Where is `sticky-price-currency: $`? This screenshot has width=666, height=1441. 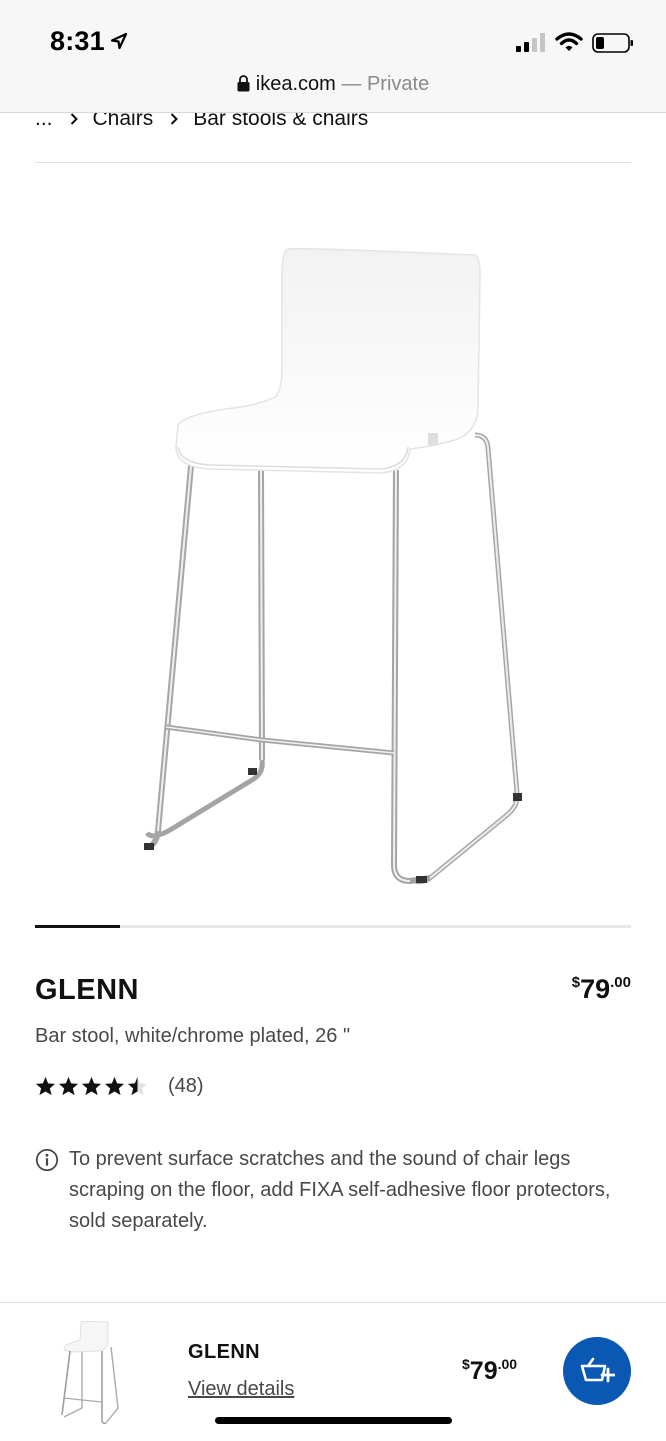
sticky-price-currency: $ is located at coordinates (466, 1364).